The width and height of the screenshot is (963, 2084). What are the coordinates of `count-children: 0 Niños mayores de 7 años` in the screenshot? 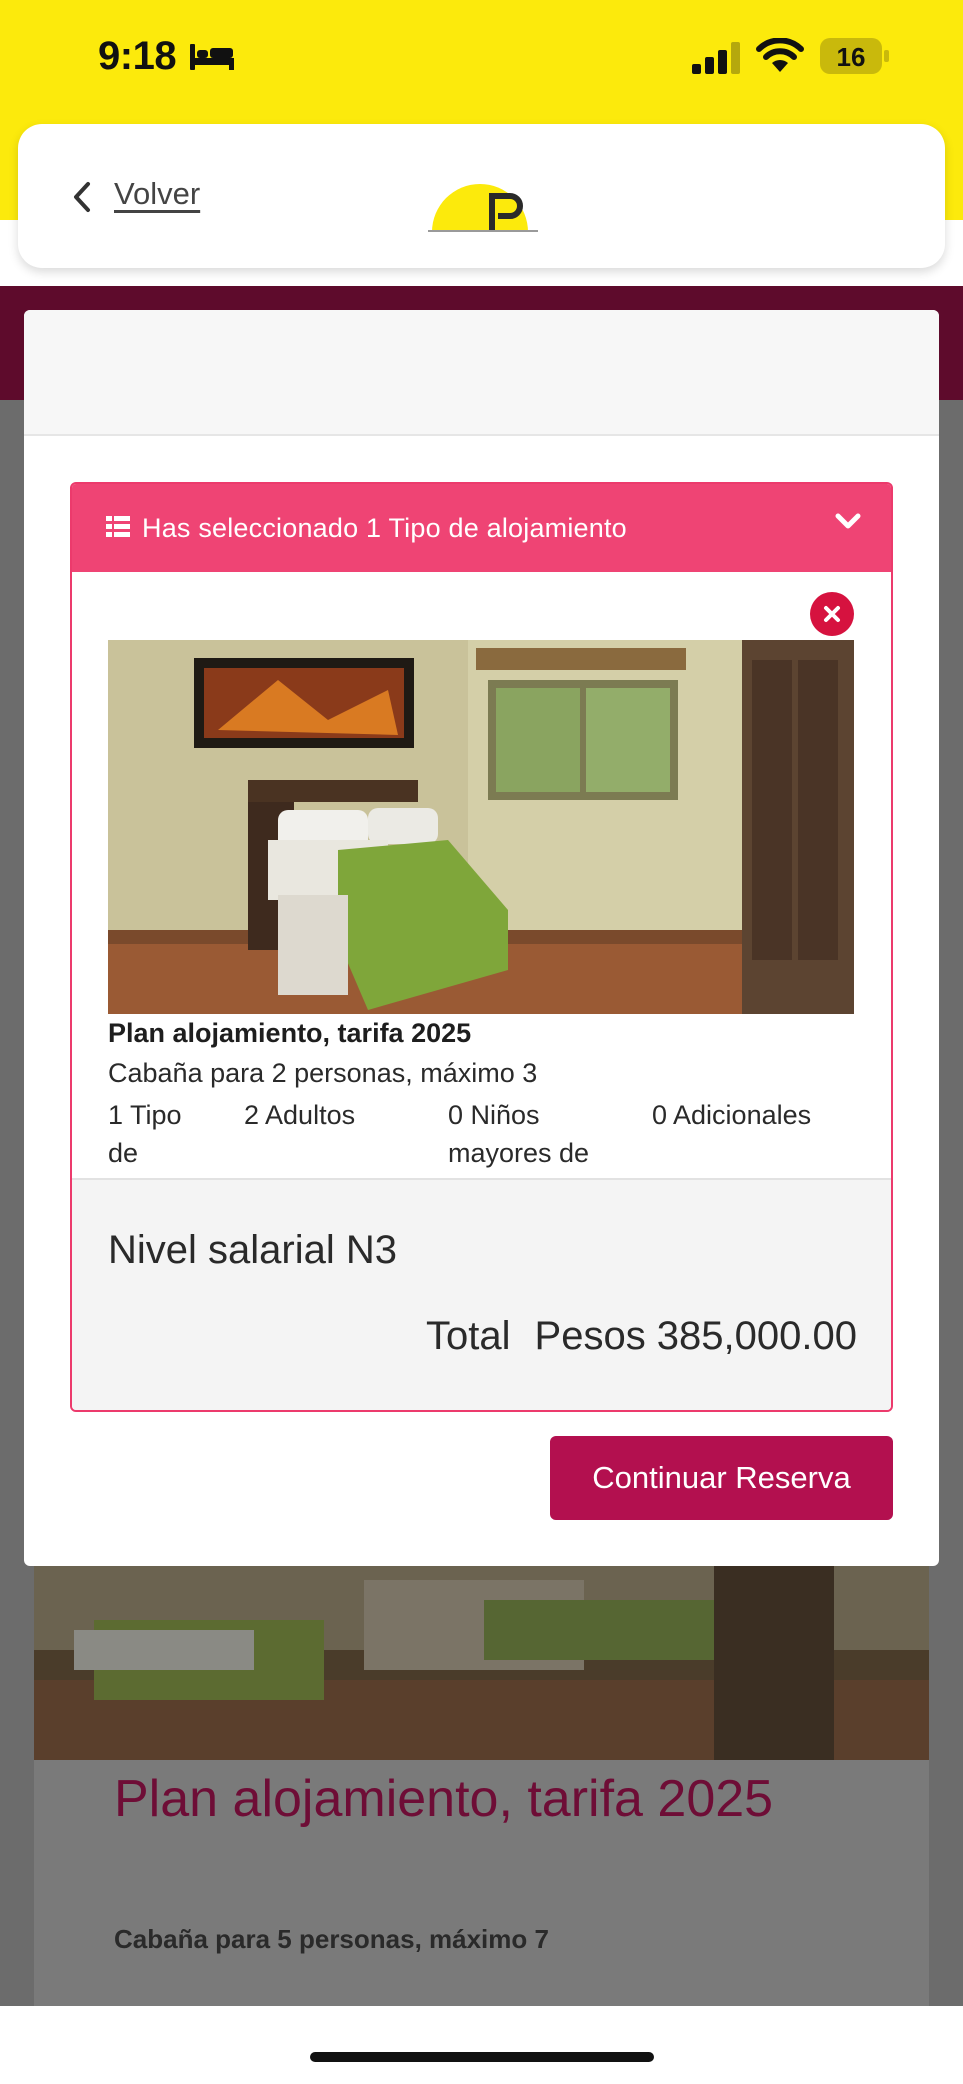 It's located at (519, 1134).